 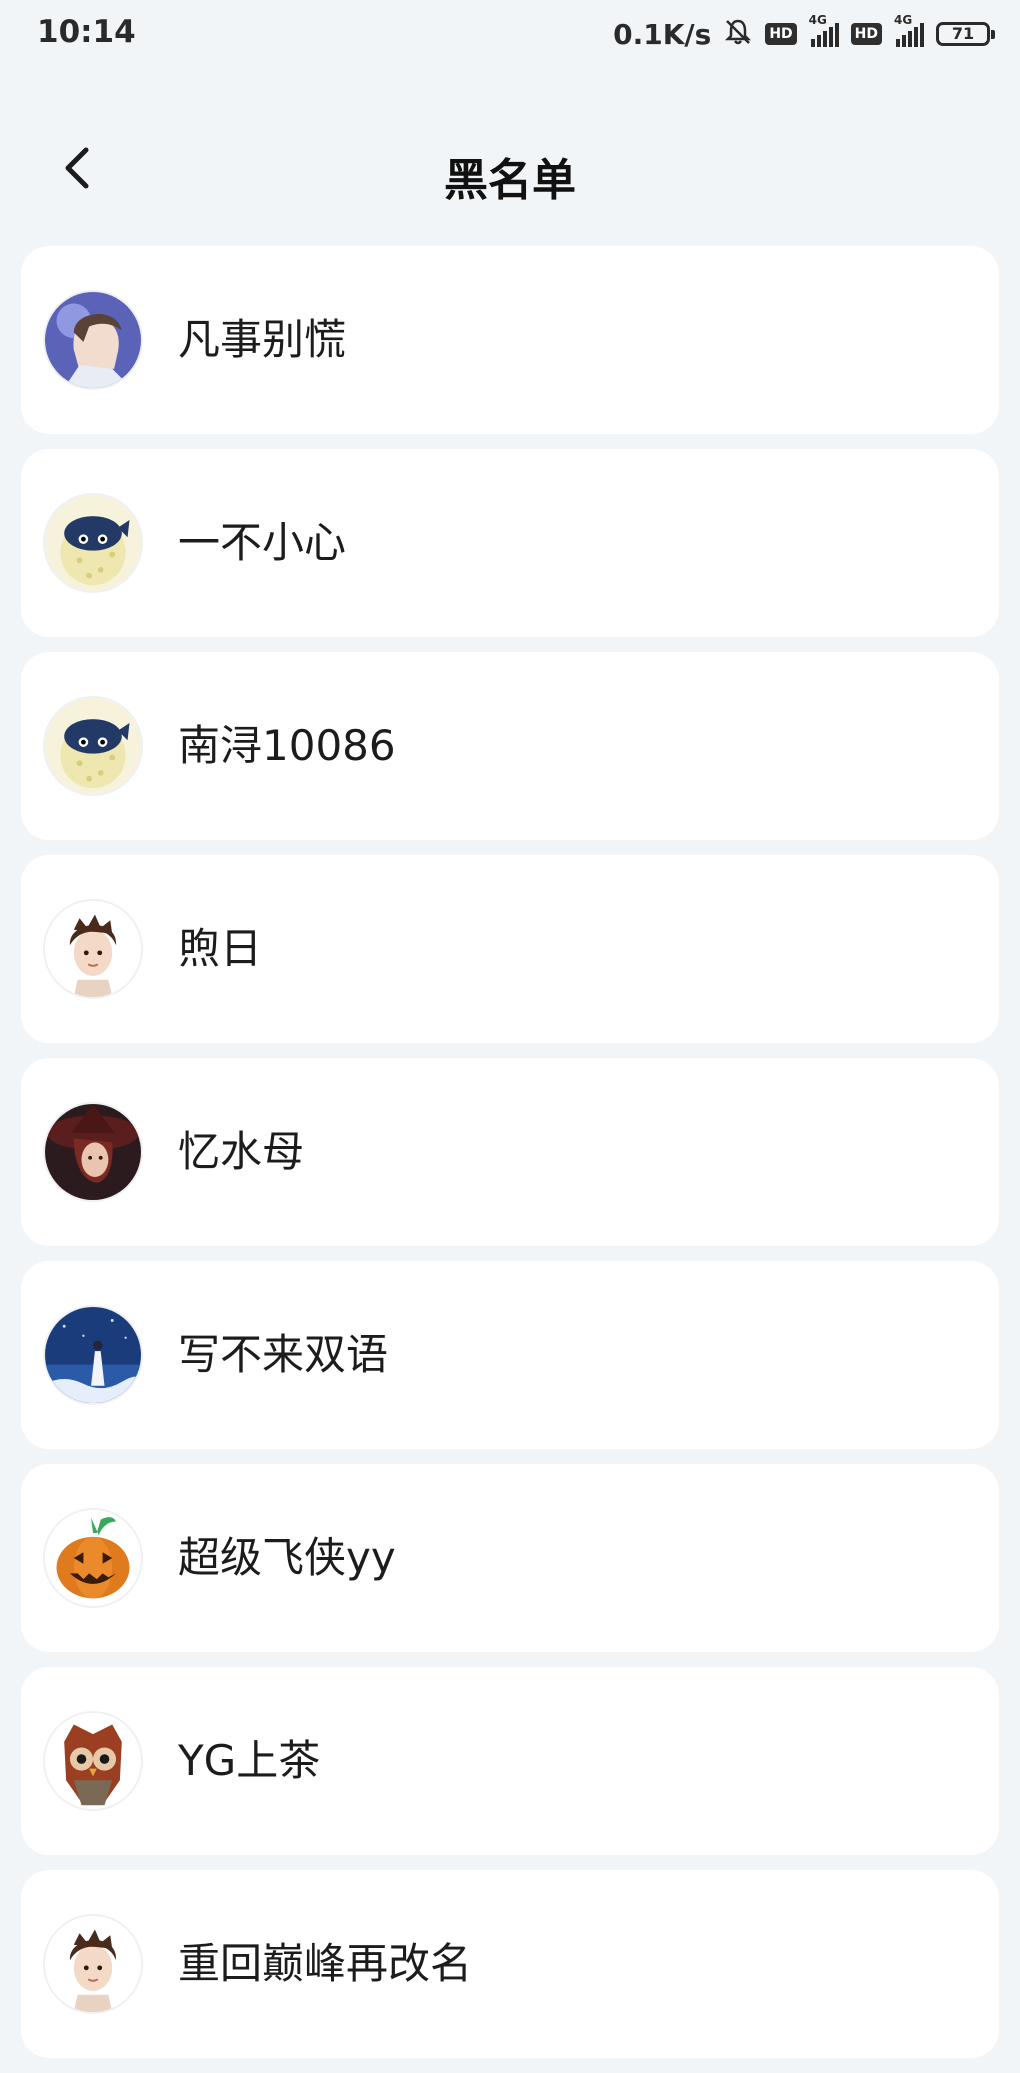 What do you see at coordinates (262, 339) in the screenshot?
I see `blacklist-name: 凡事别慌` at bounding box center [262, 339].